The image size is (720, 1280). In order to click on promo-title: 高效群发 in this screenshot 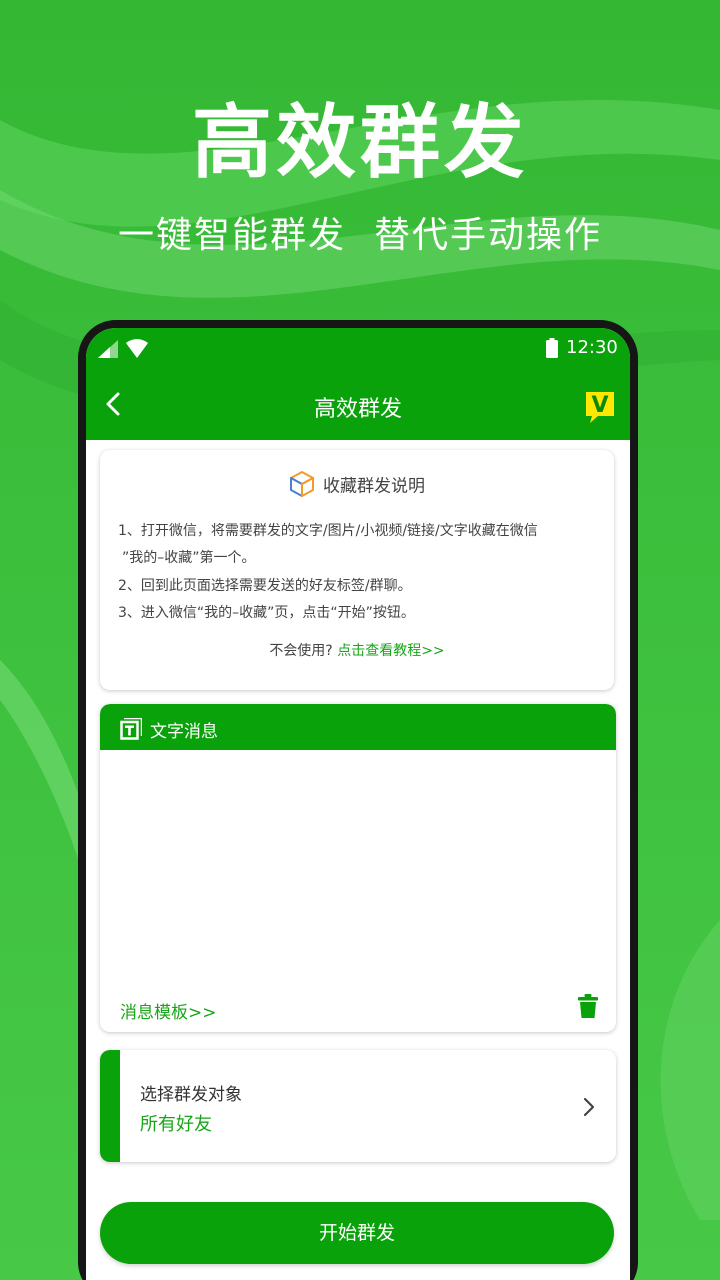, I will do `click(360, 142)`.